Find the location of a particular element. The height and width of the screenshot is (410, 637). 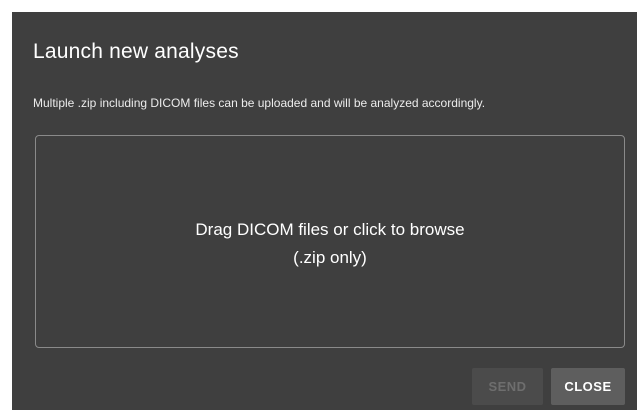

close-button: CLOSE is located at coordinates (588, 386).